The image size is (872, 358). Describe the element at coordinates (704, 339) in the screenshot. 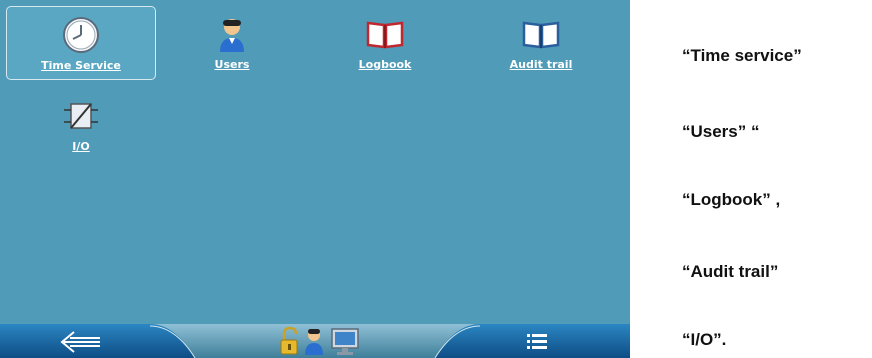

I see `caption-io: “I/O”.` at that location.